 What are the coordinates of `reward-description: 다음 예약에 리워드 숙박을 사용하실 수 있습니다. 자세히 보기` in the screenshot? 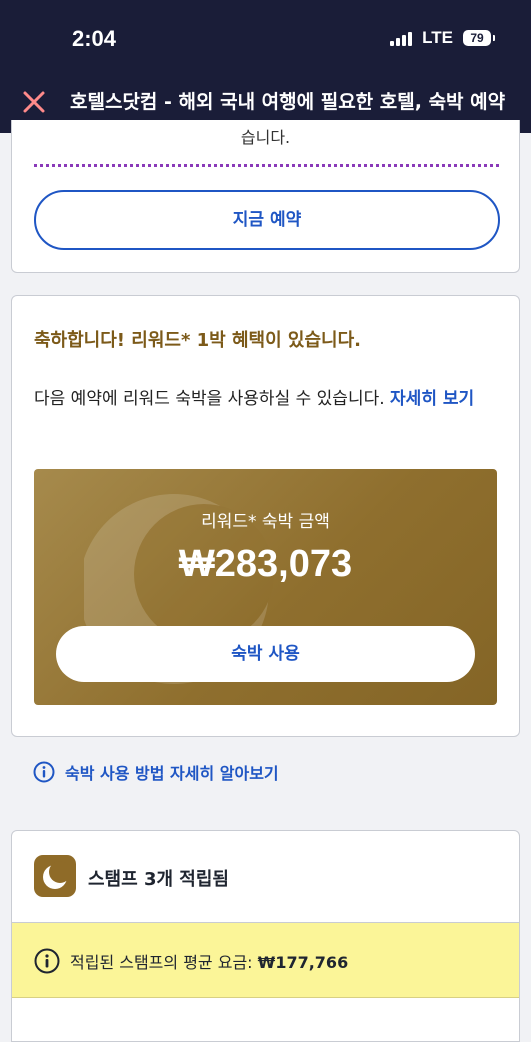 It's located at (269, 399).